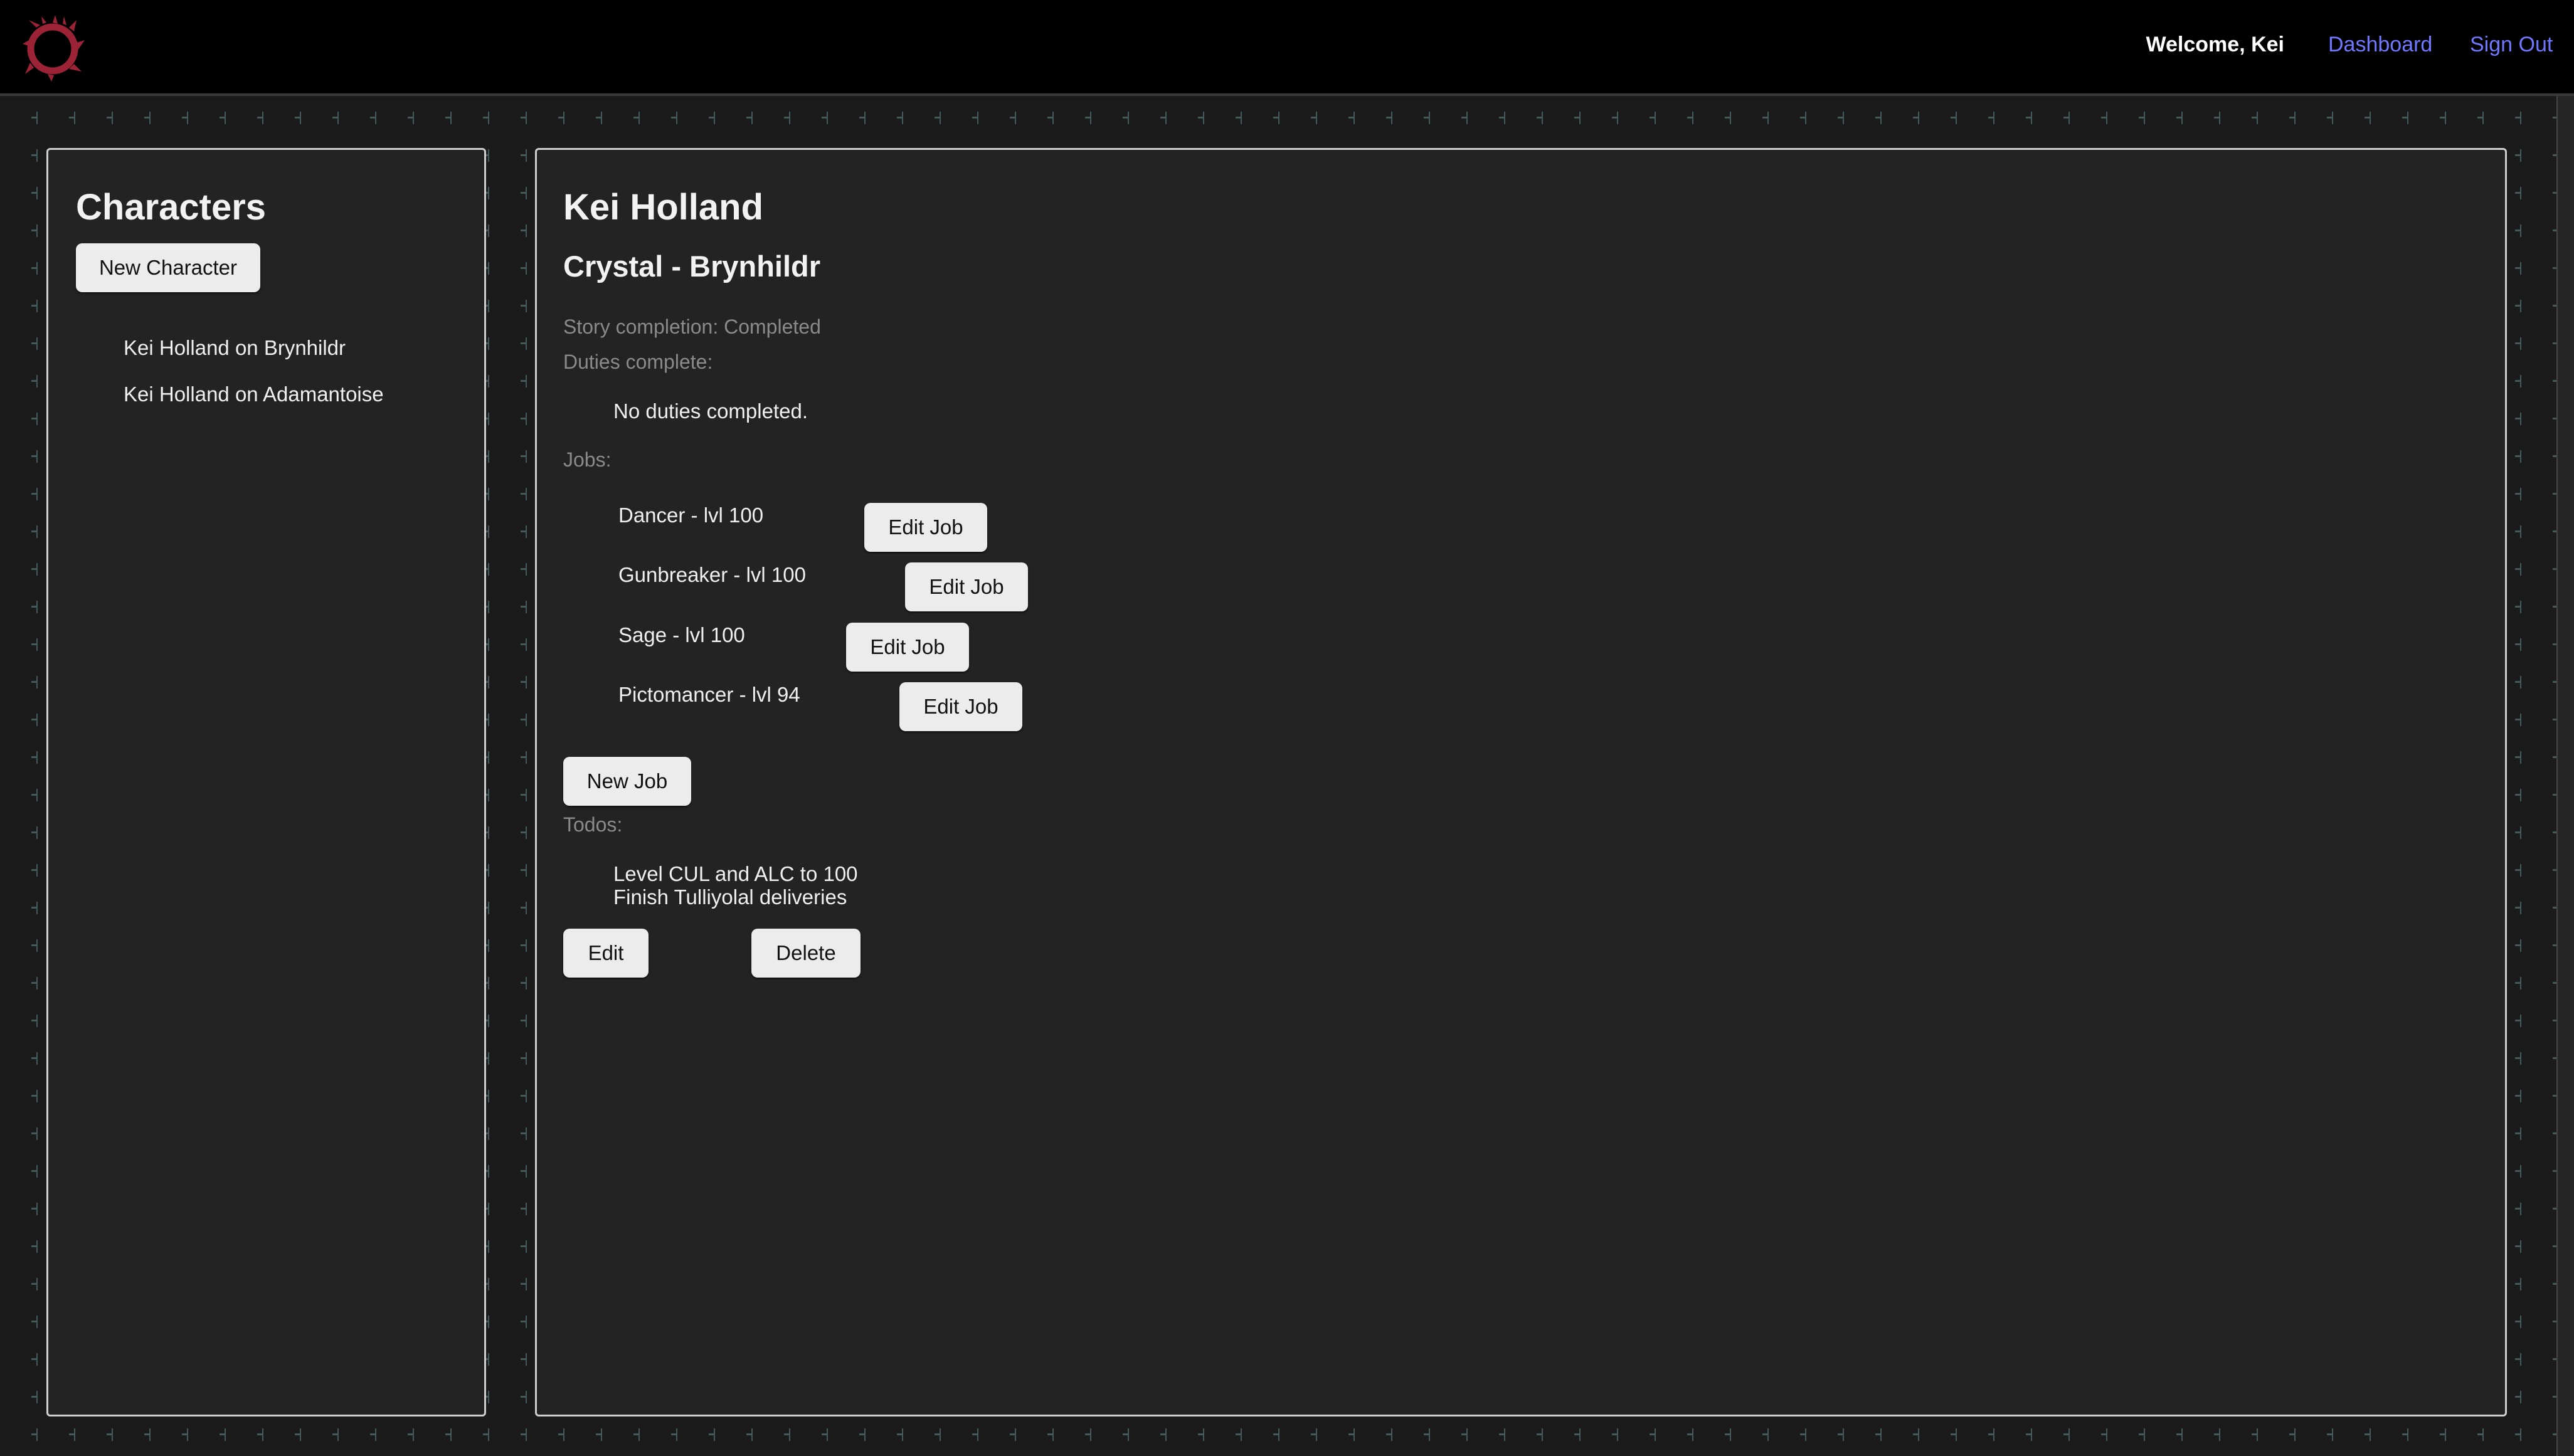 The width and height of the screenshot is (2574, 1456). Describe the element at coordinates (593, 825) in the screenshot. I see `todos-label: Todos:` at that location.